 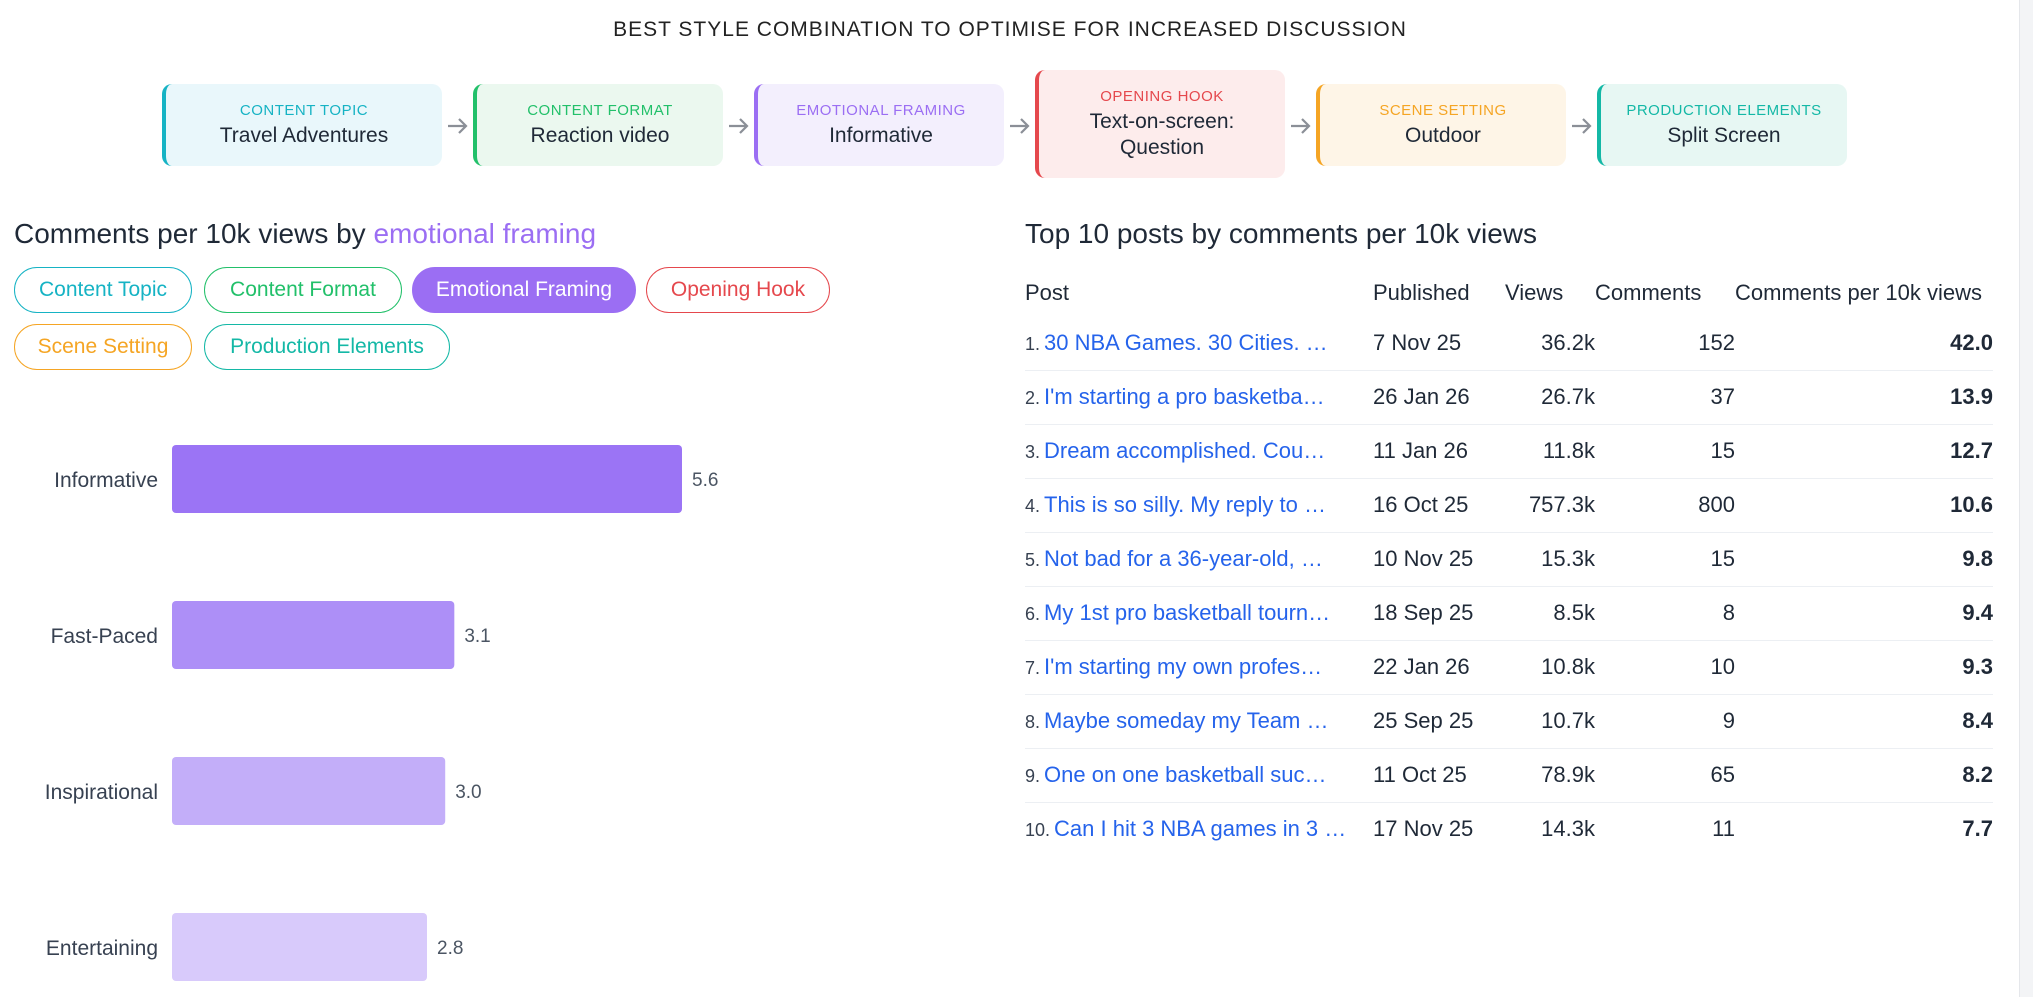 I want to click on cell-comments-per-10k: 9.3, so click(x=1864, y=667).